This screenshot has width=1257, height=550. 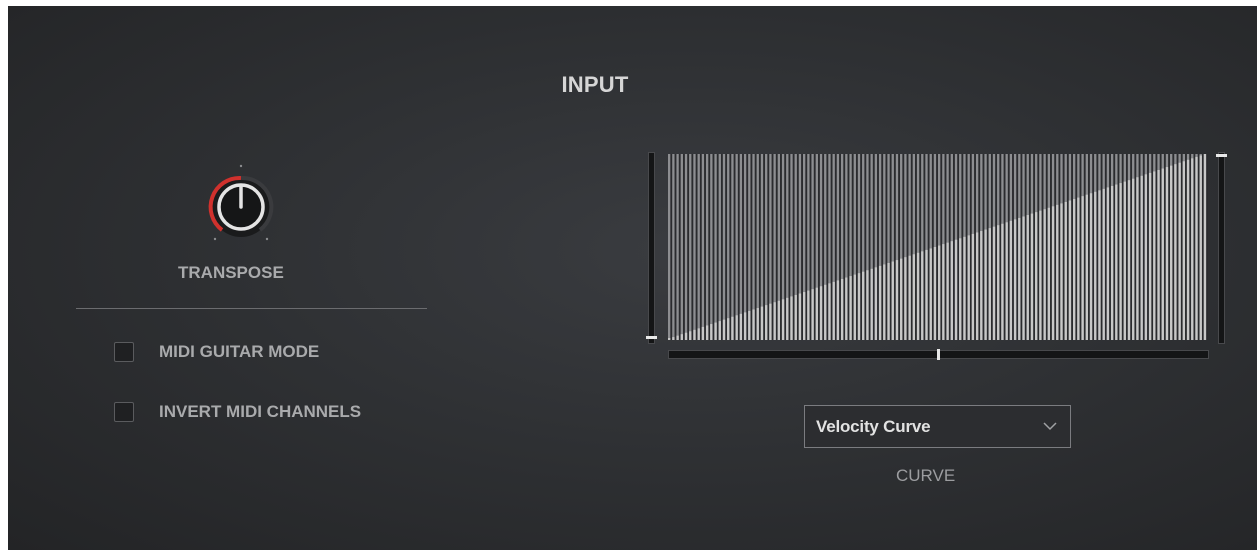 What do you see at coordinates (124, 412) in the screenshot?
I see `invert-midi-channels-checkbox` at bounding box center [124, 412].